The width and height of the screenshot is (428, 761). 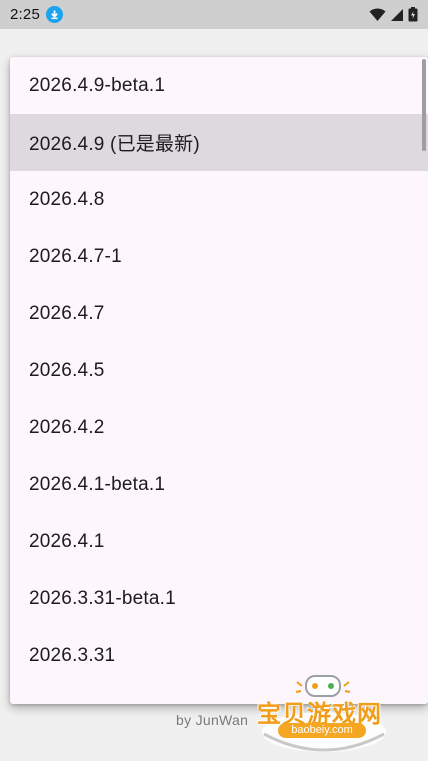 What do you see at coordinates (54, 14) in the screenshot?
I see `download-icon` at bounding box center [54, 14].